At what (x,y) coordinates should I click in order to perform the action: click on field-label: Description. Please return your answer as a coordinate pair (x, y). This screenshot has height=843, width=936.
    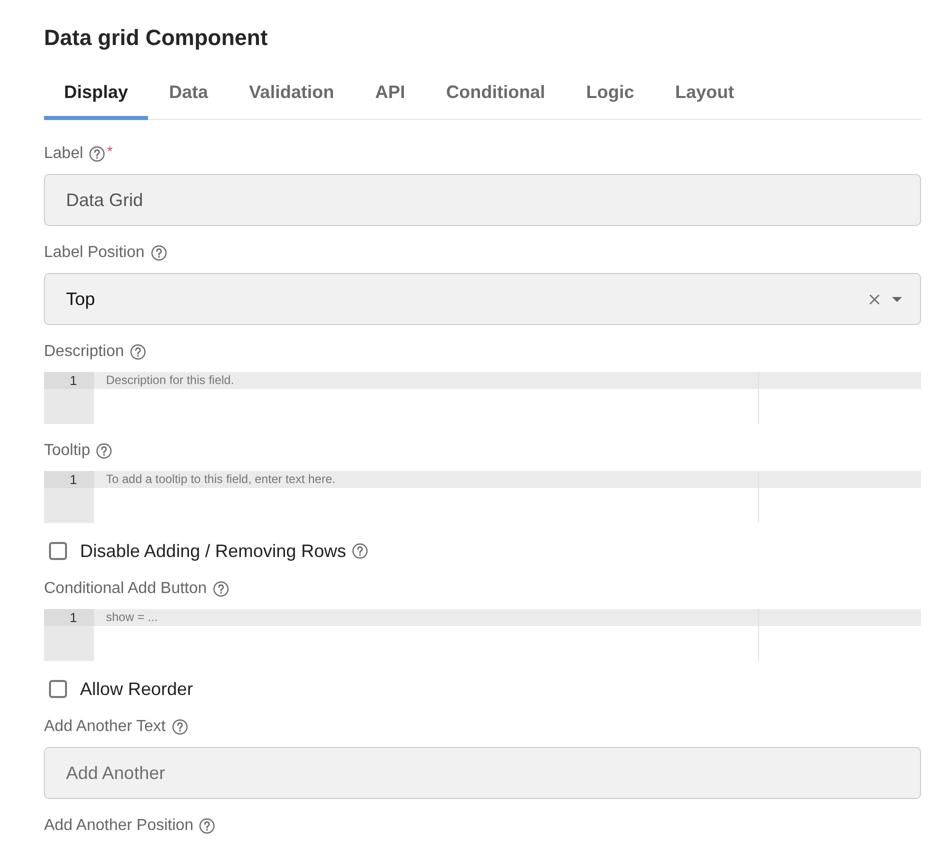
    Looking at the image, I should click on (84, 352).